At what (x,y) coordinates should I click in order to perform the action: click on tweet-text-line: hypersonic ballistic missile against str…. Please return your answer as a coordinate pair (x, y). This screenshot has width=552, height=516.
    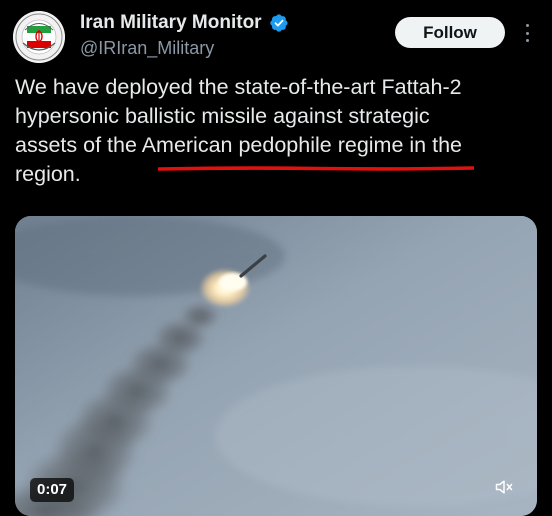
    Looking at the image, I should click on (222, 116).